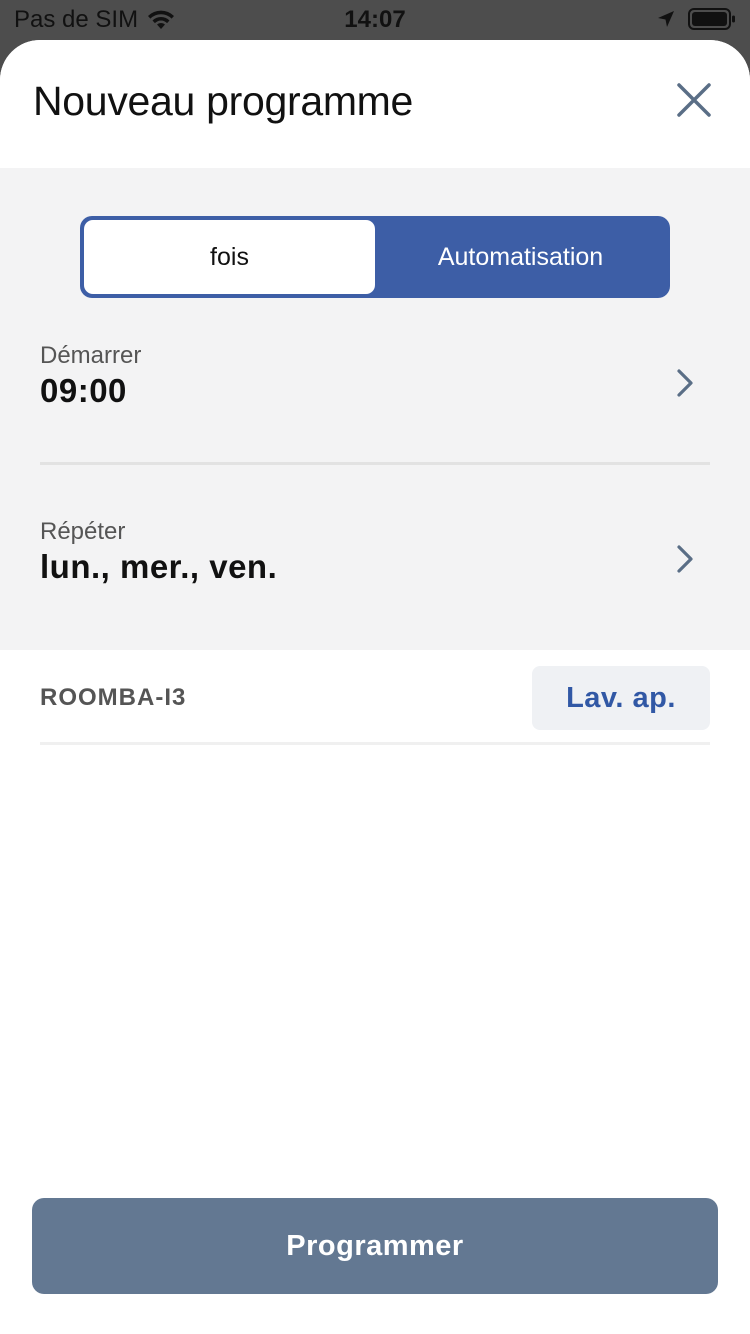 Image resolution: width=750 pixels, height=1334 pixels. Describe the element at coordinates (621, 698) in the screenshot. I see `robot-action-button: Lav. ap.` at that location.